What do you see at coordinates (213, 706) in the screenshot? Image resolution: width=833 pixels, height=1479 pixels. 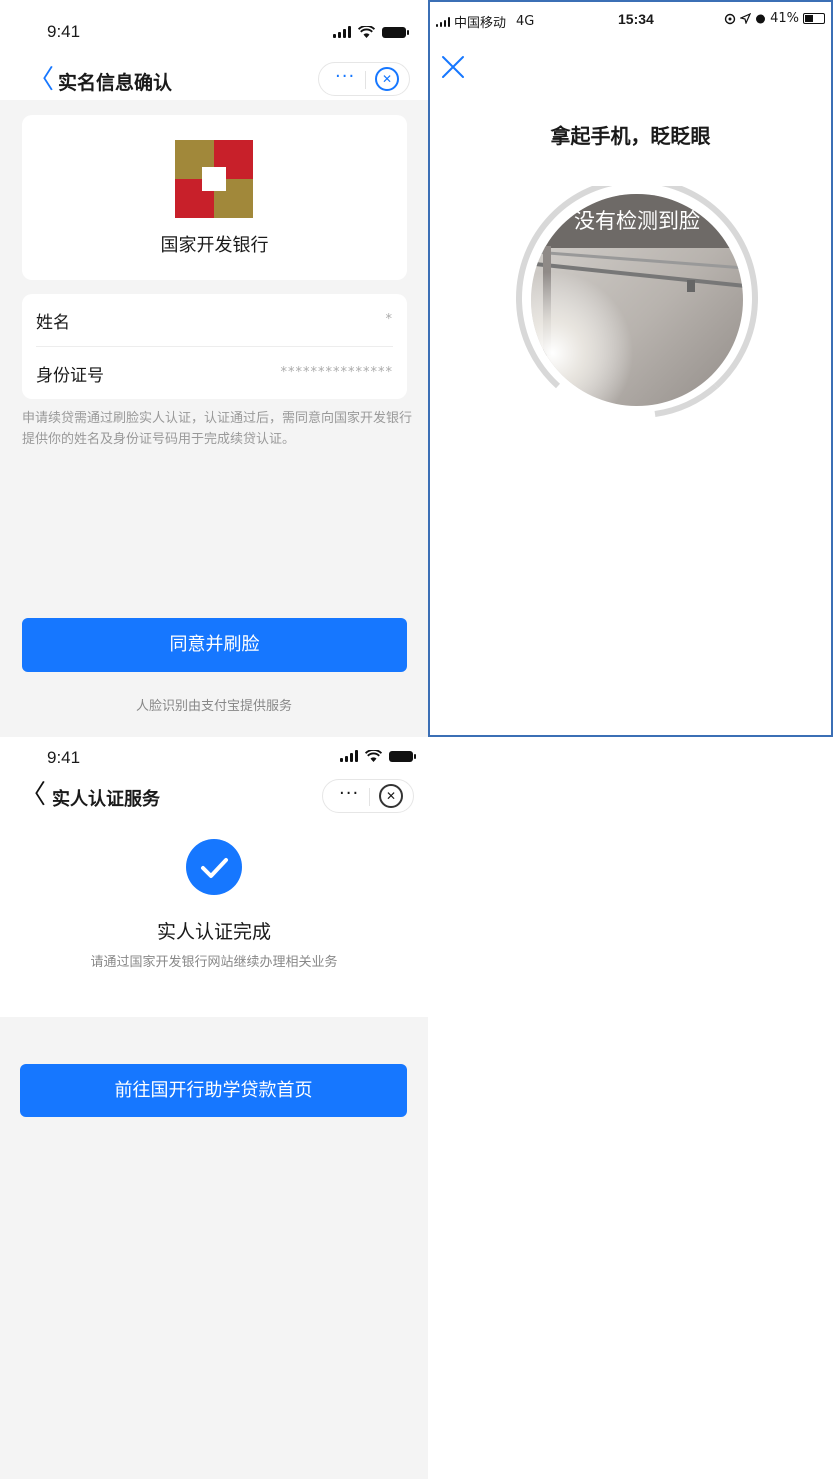 I see `service-provider-note: 人脸识别由支付宝提供服务` at bounding box center [213, 706].